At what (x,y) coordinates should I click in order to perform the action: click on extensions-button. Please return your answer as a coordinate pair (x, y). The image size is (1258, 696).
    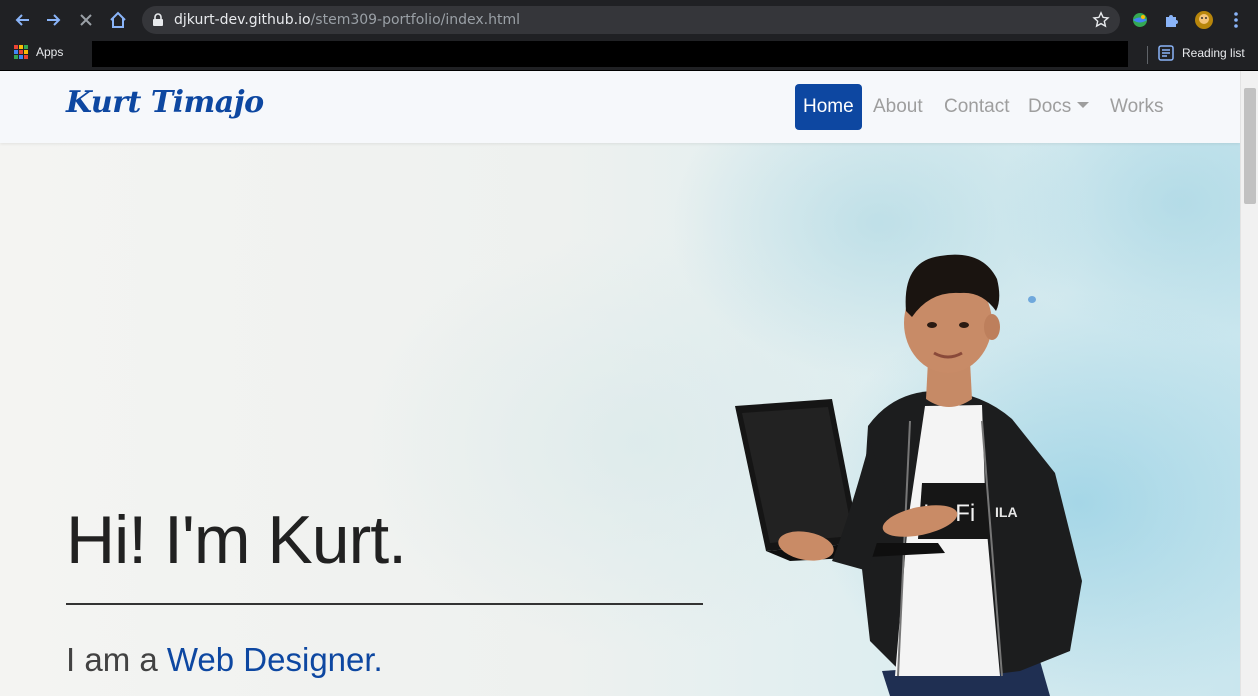
    Looking at the image, I should click on (1172, 20).